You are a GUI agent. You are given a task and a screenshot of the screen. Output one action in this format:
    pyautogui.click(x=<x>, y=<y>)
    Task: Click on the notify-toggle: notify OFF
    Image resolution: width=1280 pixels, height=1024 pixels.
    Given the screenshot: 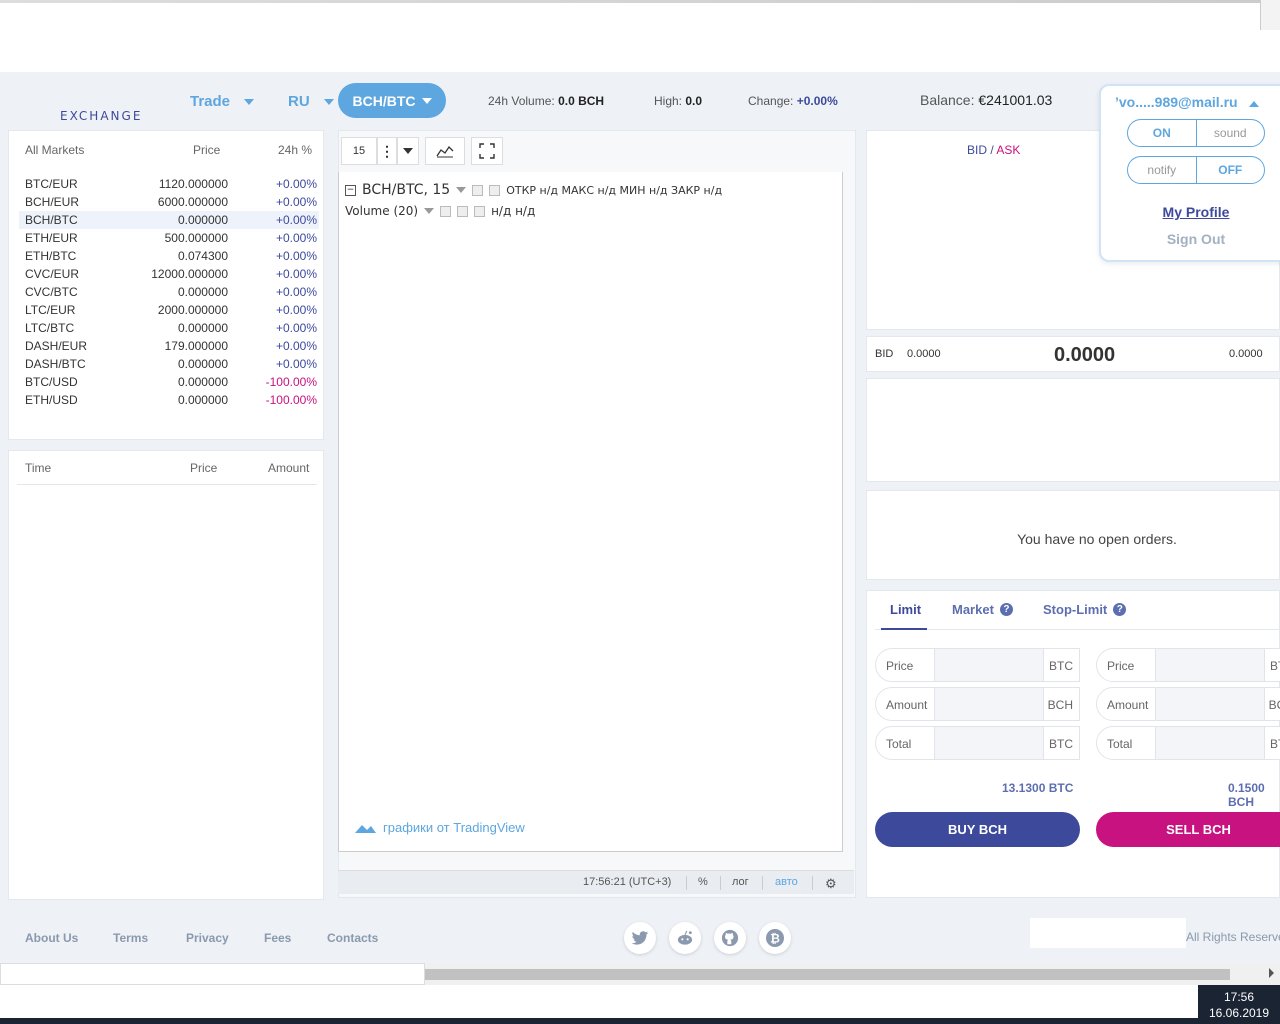 What is the action you would take?
    pyautogui.click(x=1196, y=170)
    